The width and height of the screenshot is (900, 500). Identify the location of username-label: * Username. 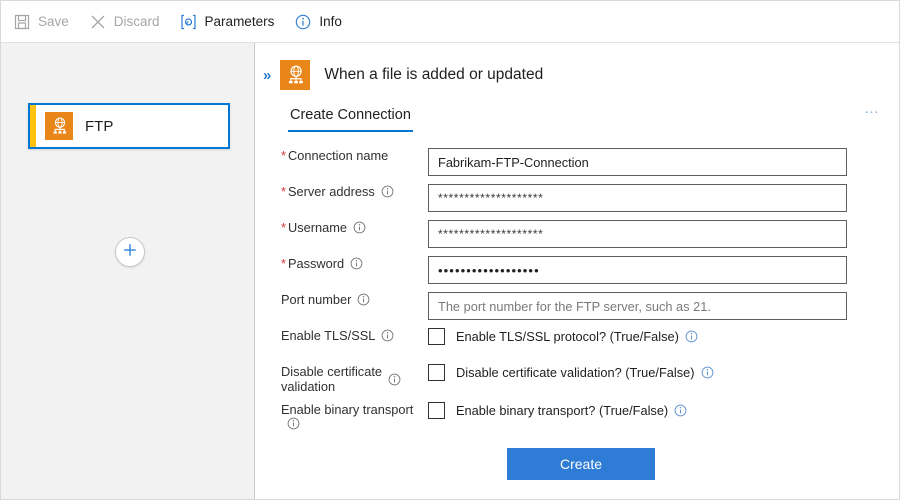
(341, 227).